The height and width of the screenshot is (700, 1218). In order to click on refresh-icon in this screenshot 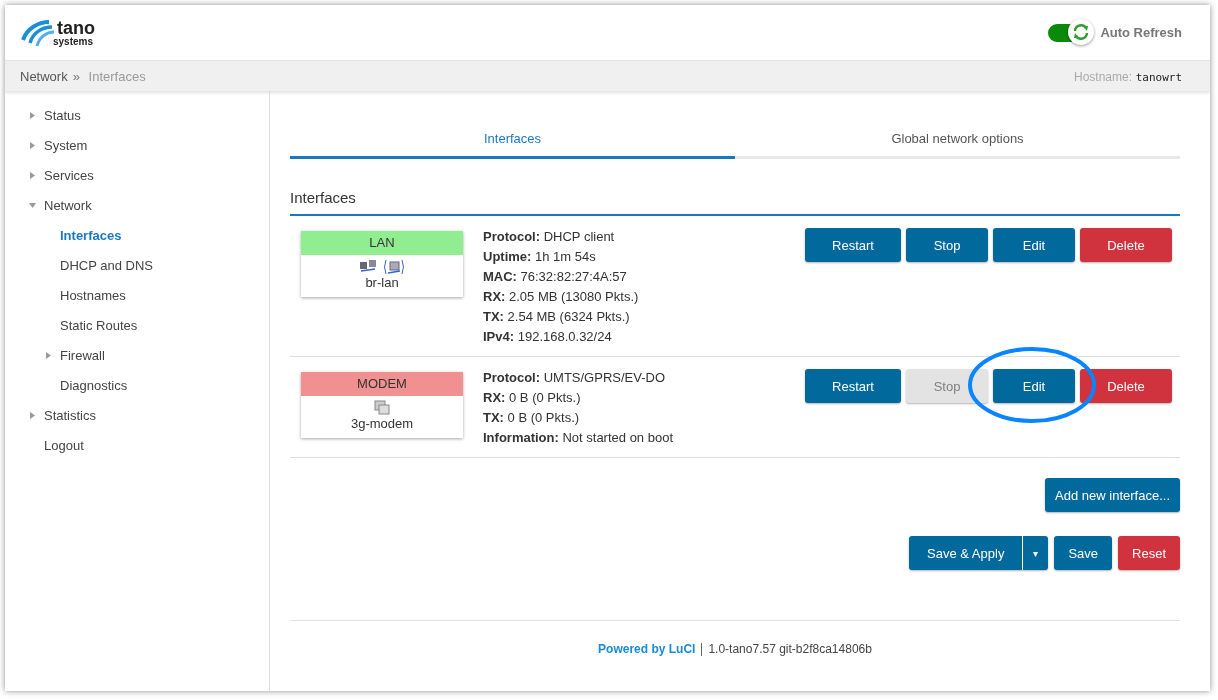, I will do `click(1081, 31)`.